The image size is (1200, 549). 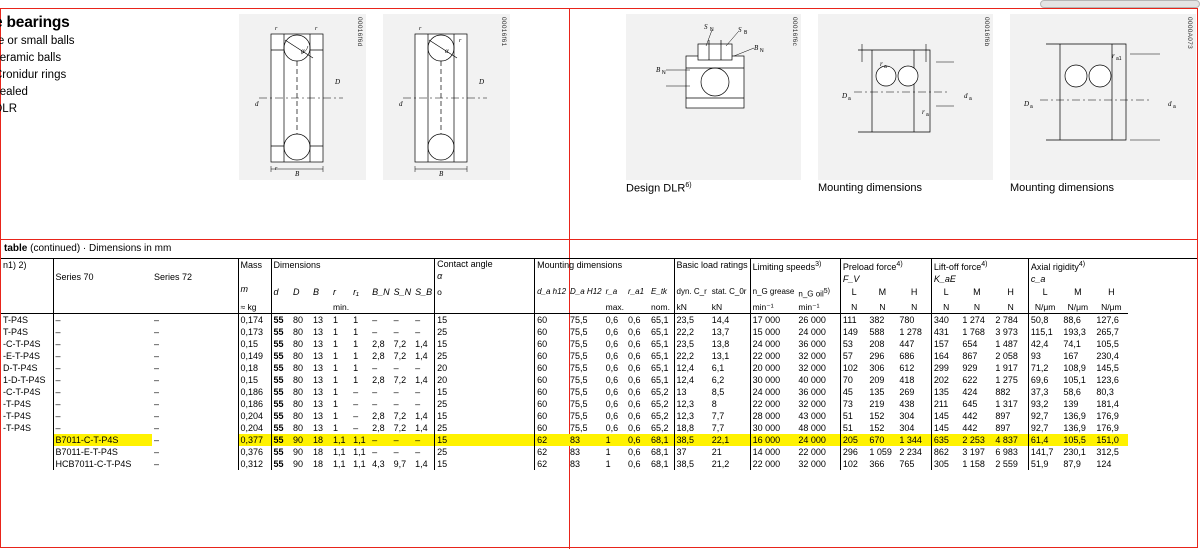 I want to click on cell-ah: 105,5, so click(x=1107, y=344).